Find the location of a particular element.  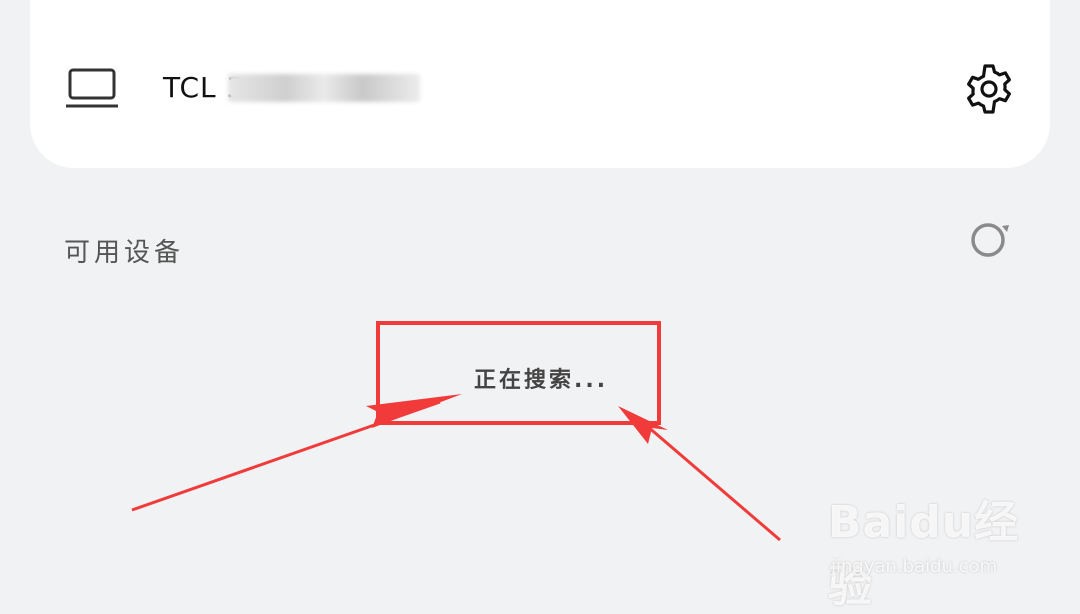

refresh-icon is located at coordinates (992, 240).